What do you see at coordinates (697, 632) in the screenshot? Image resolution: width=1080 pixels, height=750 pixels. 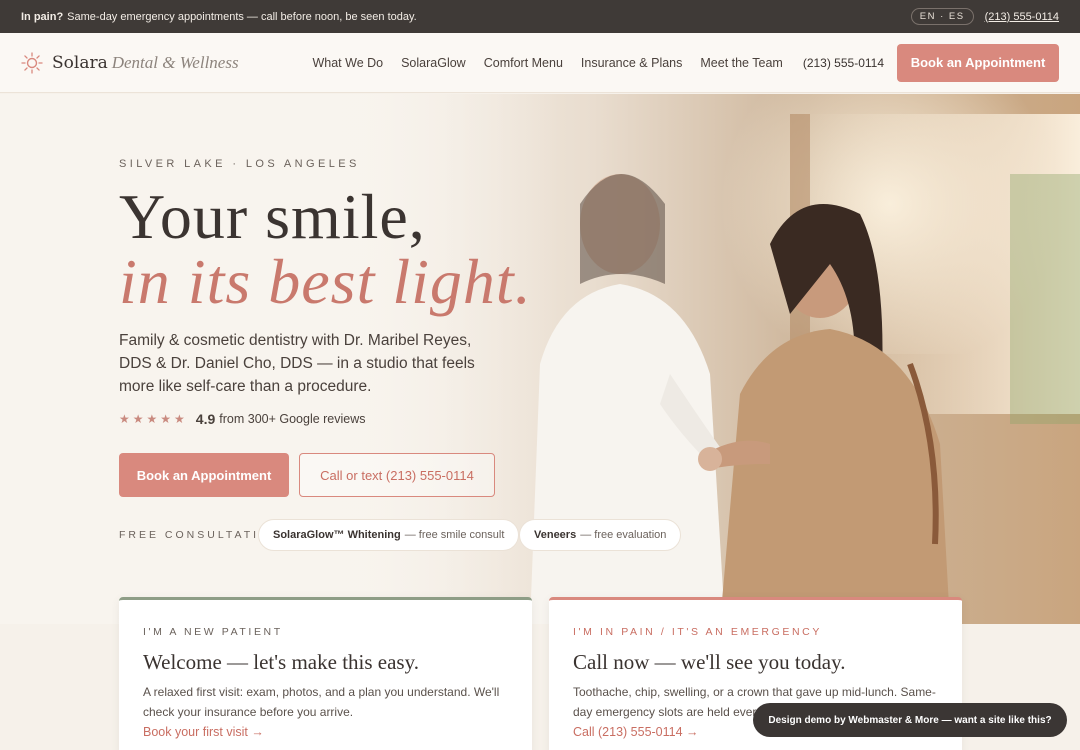 I see `emergency-tag: I'M IN PAIN / IT'S AN EMERGENCY` at bounding box center [697, 632].